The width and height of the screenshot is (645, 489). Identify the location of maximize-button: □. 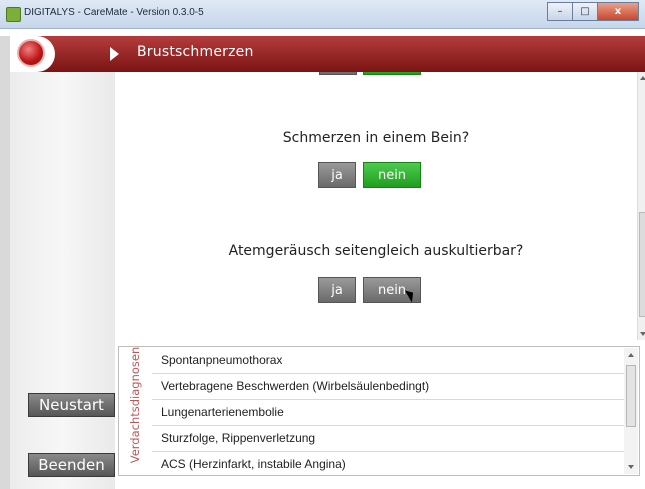
(585, 11).